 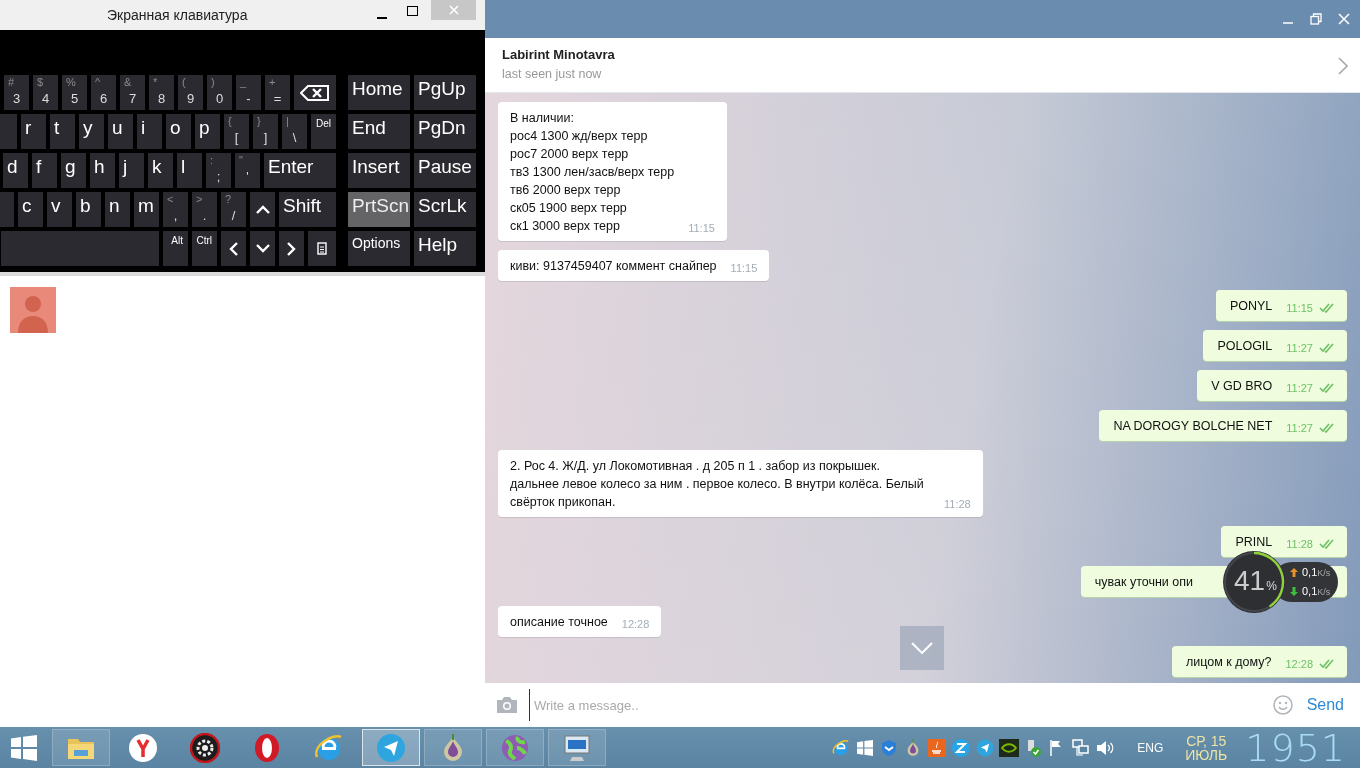 What do you see at coordinates (507, 705) in the screenshot?
I see `camera-icon` at bounding box center [507, 705].